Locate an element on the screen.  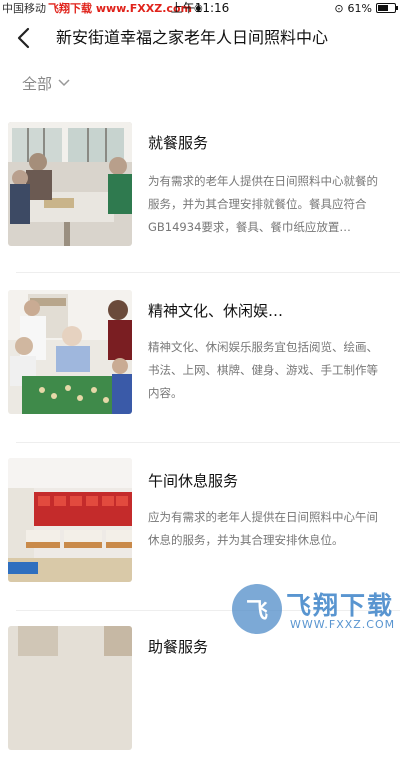
site-watermark: 飞 飞翔下载 WWW.FXXZ.COM is located at coordinates (313, 611).